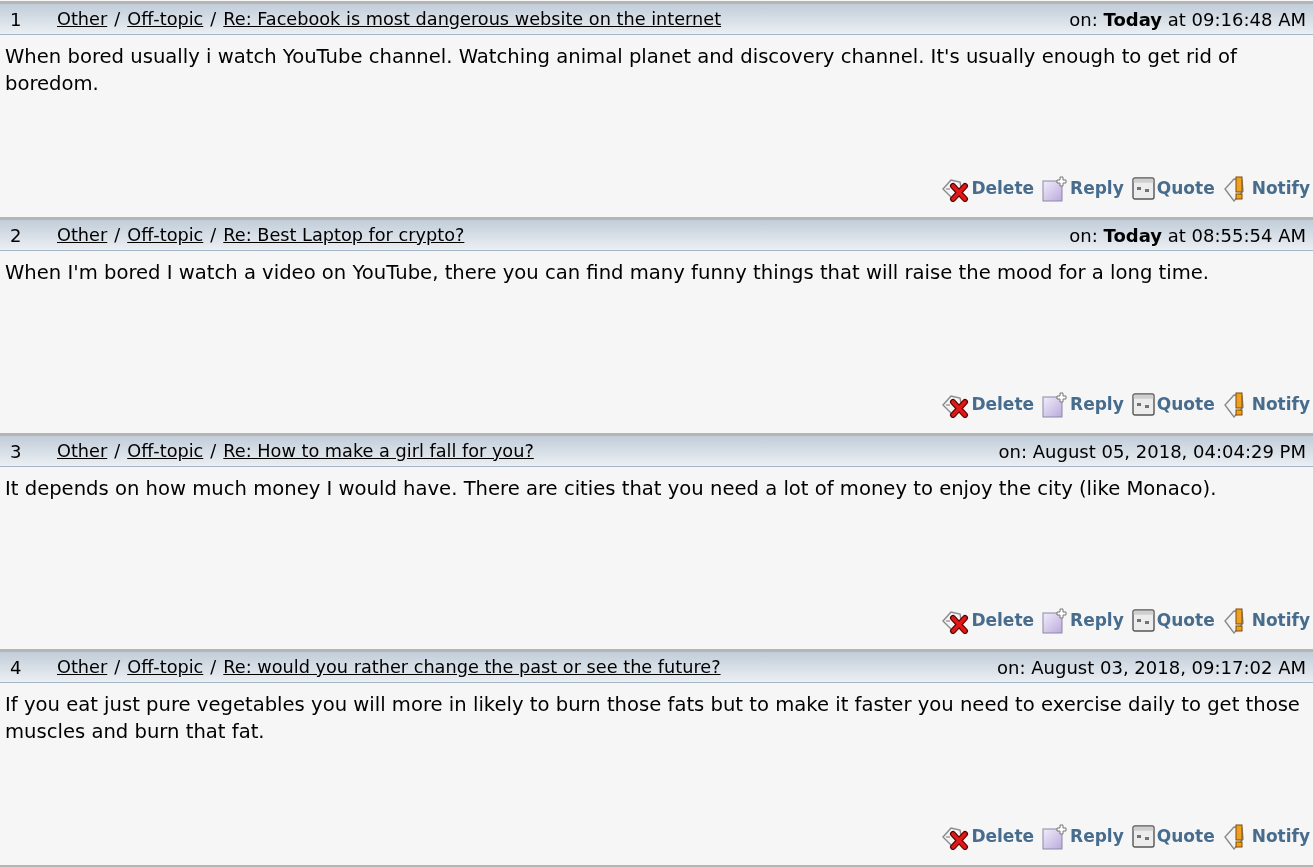 This screenshot has width=1313, height=867. What do you see at coordinates (1188, 19) in the screenshot?
I see `post-date: on: Today at 09:16:48 AM` at bounding box center [1188, 19].